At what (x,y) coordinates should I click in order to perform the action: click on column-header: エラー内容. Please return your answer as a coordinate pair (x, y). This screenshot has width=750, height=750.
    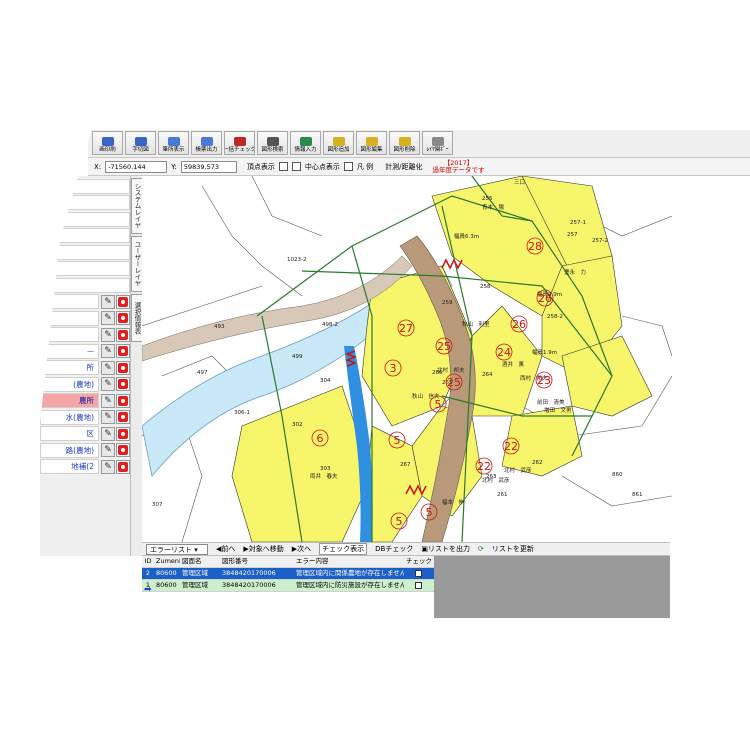
    Looking at the image, I should click on (349, 561).